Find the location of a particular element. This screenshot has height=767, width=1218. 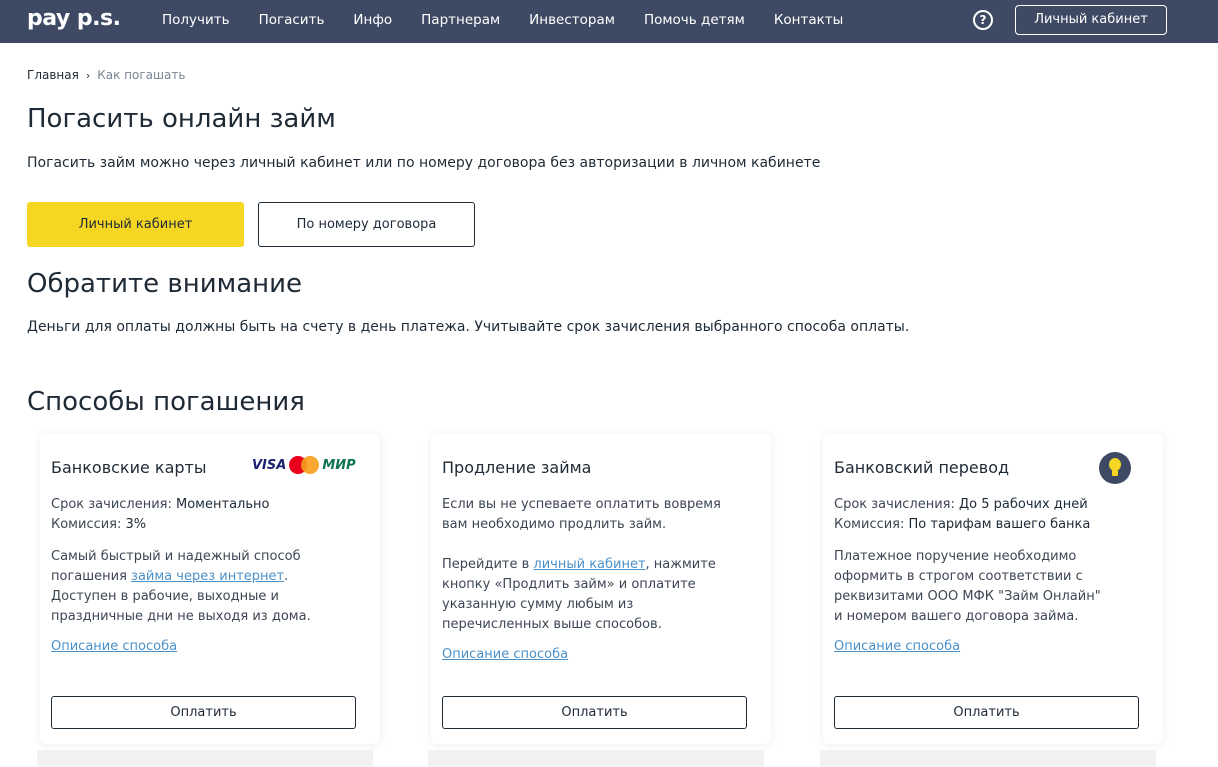

nav-item-repay: Погасить is located at coordinates (292, 20).